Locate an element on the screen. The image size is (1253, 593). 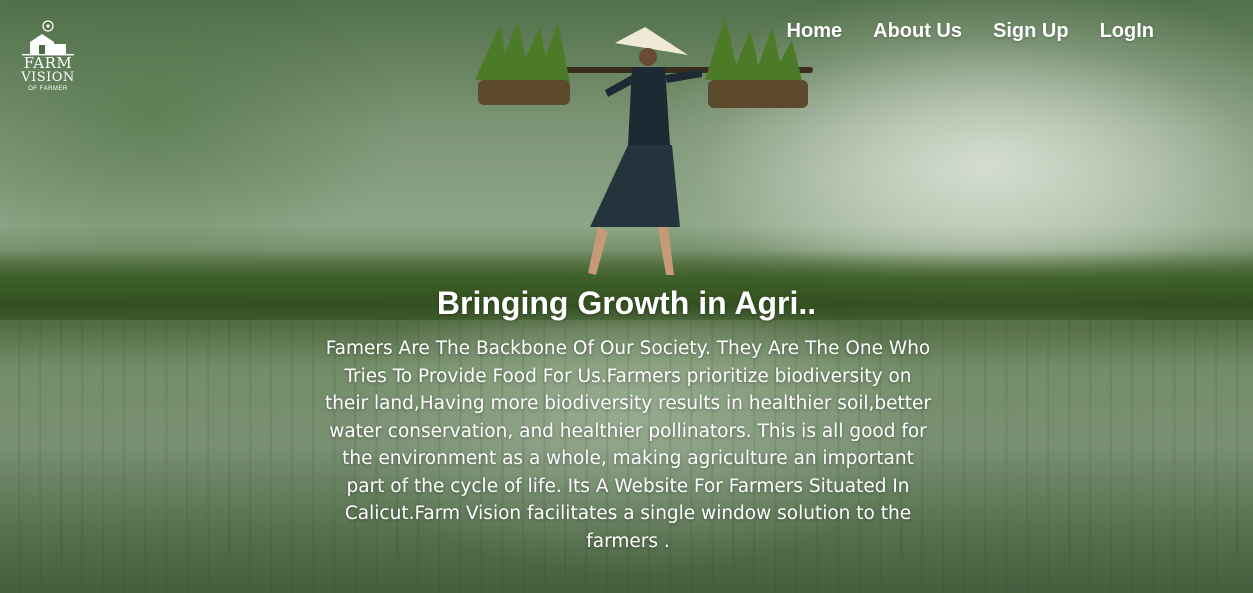
logo-word-farm: FARM is located at coordinates (48, 63).